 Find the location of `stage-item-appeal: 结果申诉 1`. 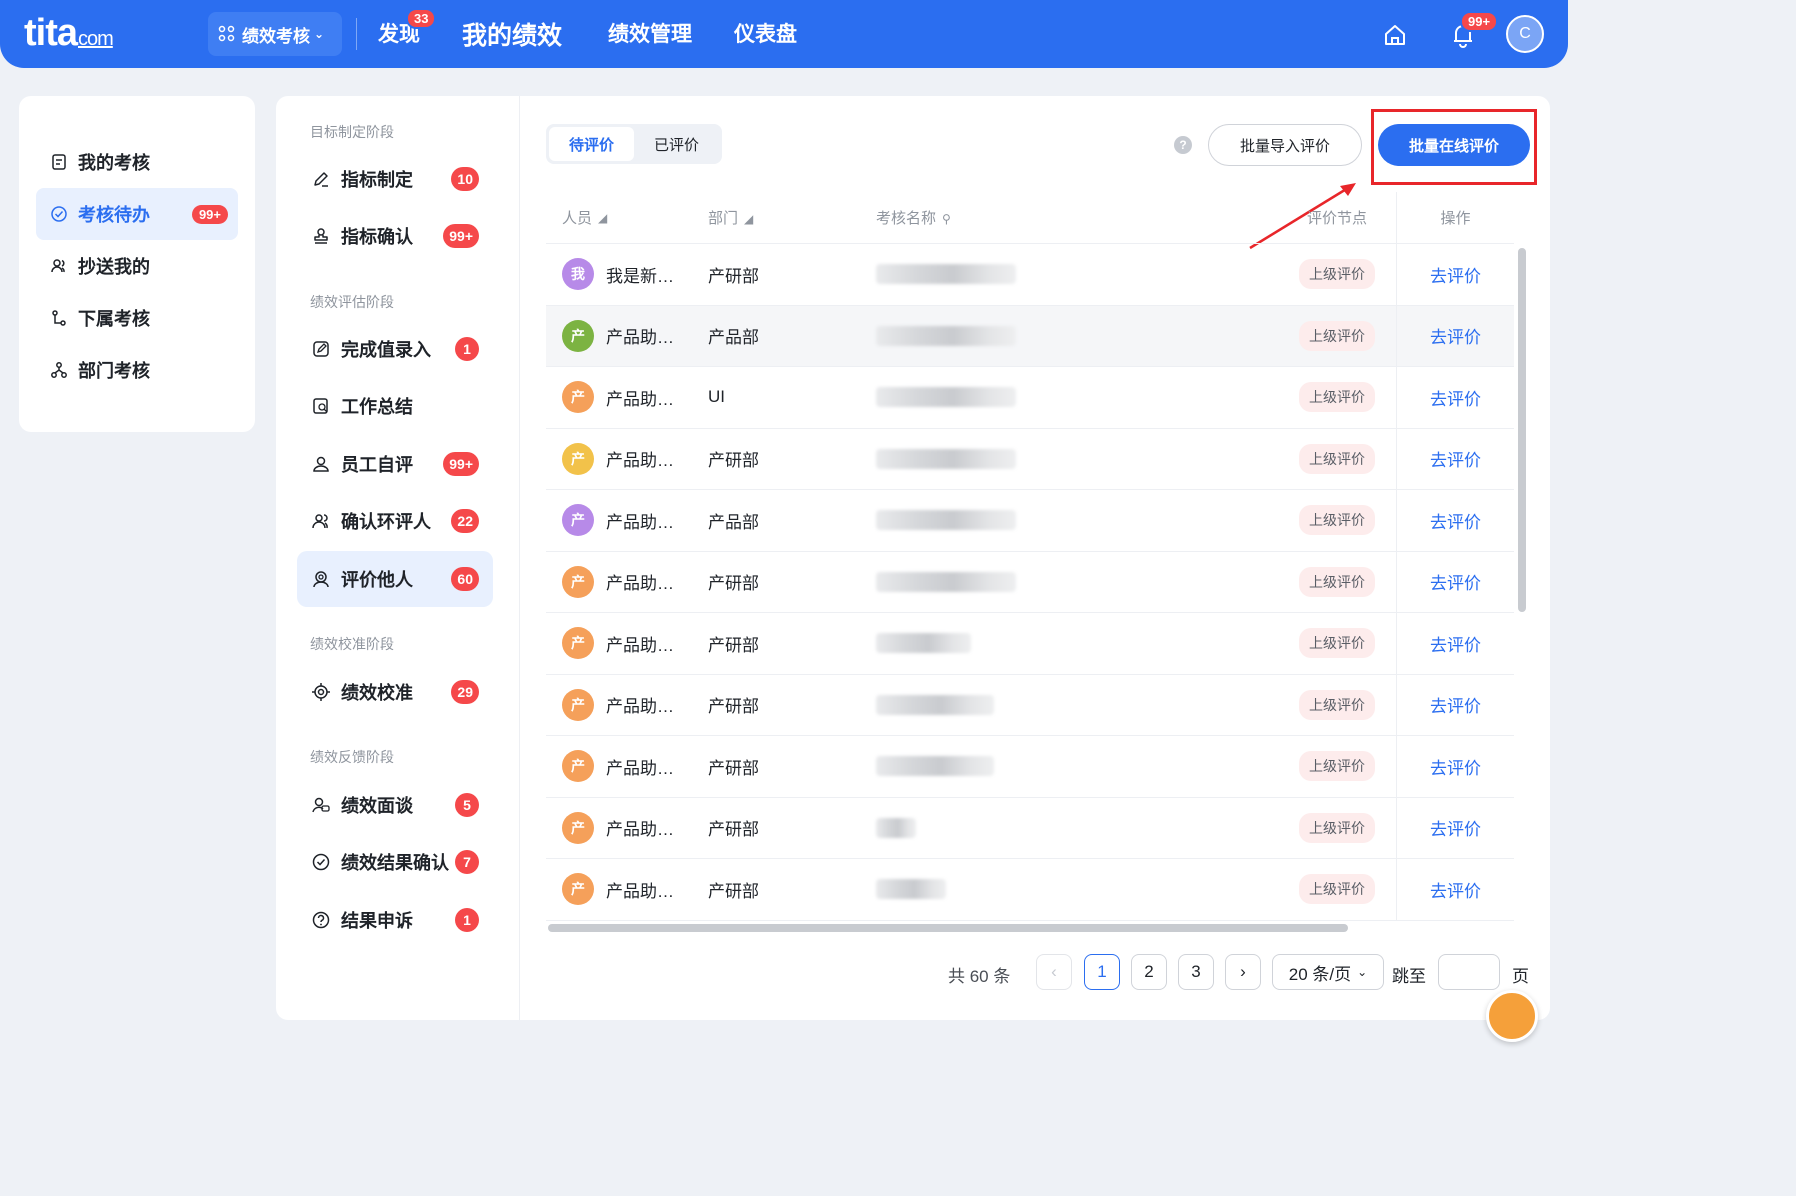

stage-item-appeal: 结果申诉 1 is located at coordinates (395, 920).